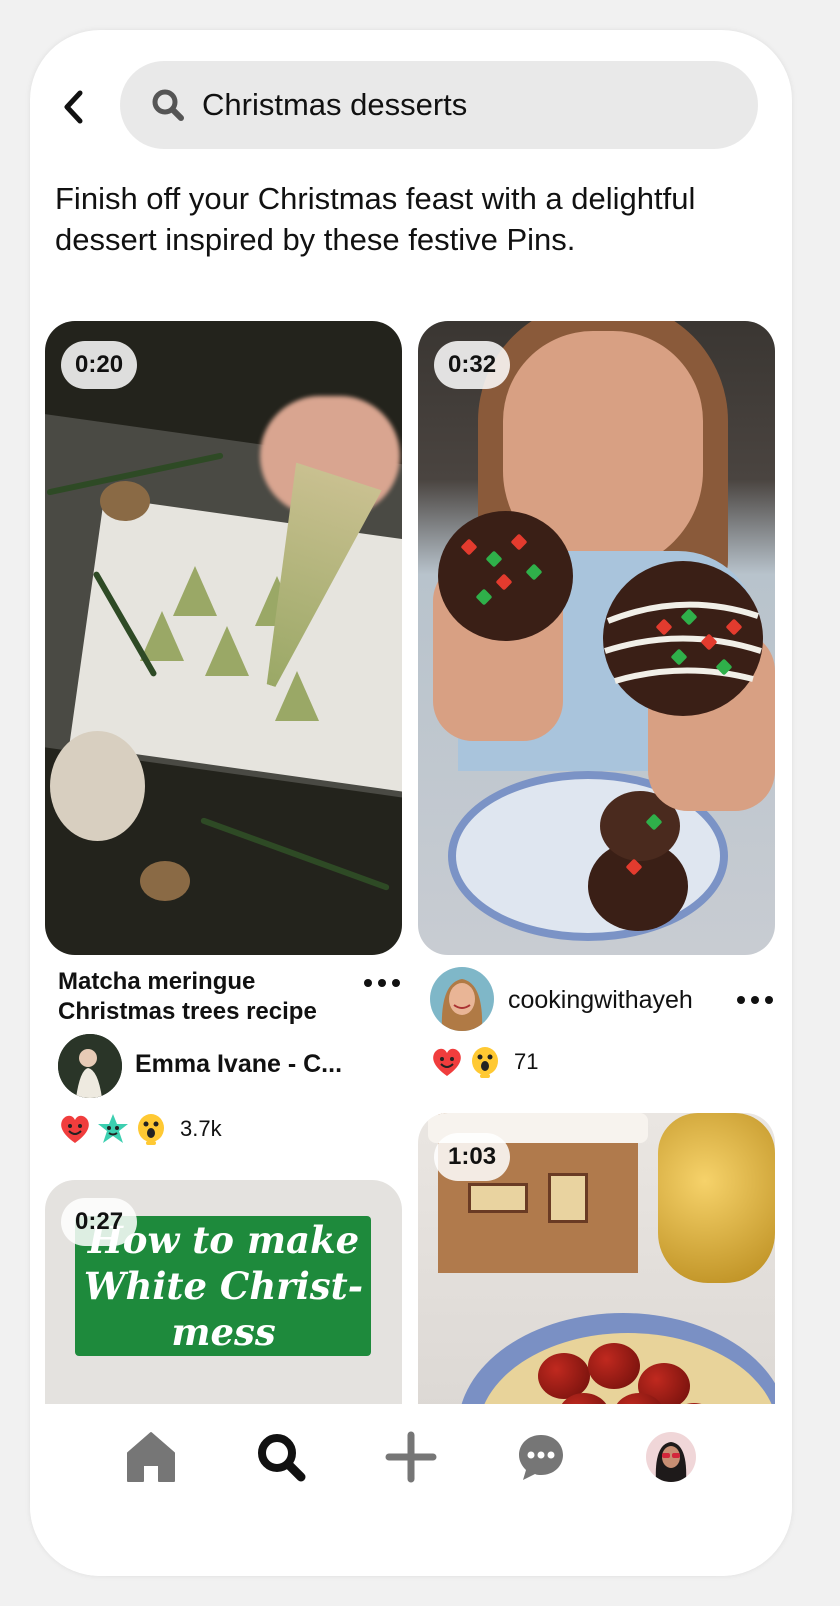  I want to click on home-icon, so click(151, 1457).